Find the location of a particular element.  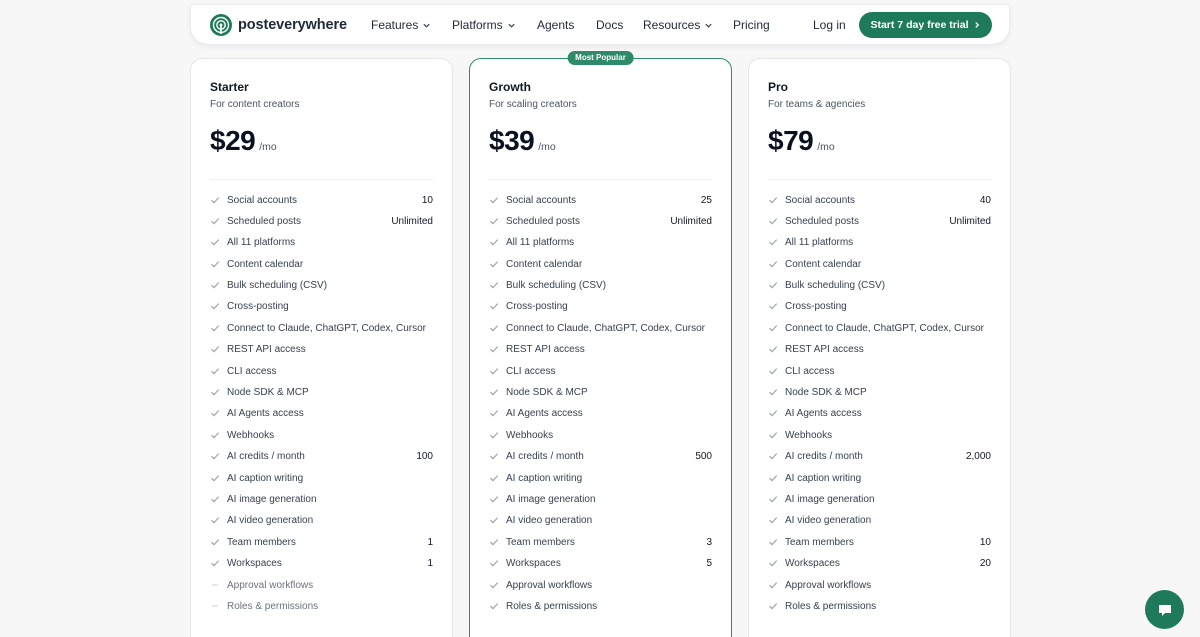

feature-label: Workspaces is located at coordinates (812, 564).